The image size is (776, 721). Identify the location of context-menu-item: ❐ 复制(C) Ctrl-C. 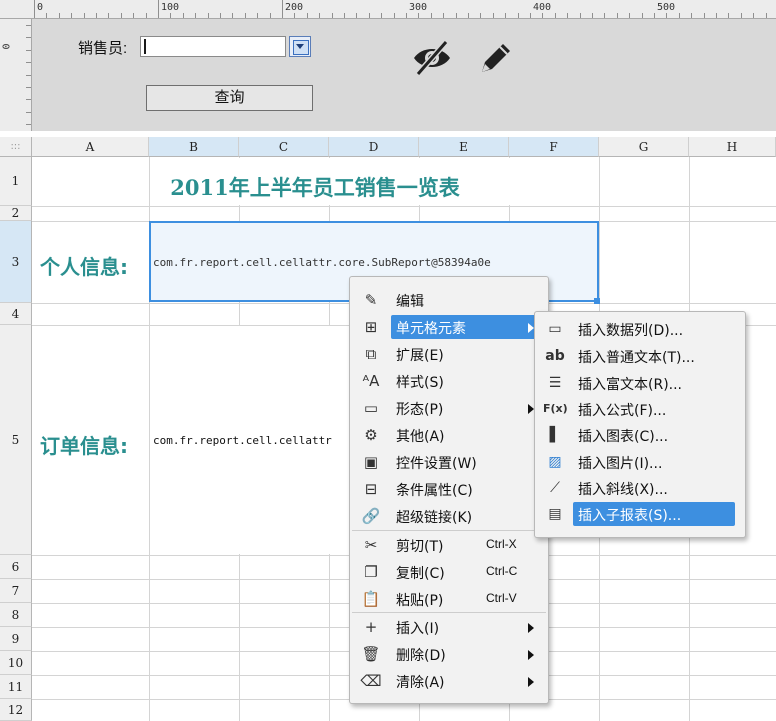
(449, 572).